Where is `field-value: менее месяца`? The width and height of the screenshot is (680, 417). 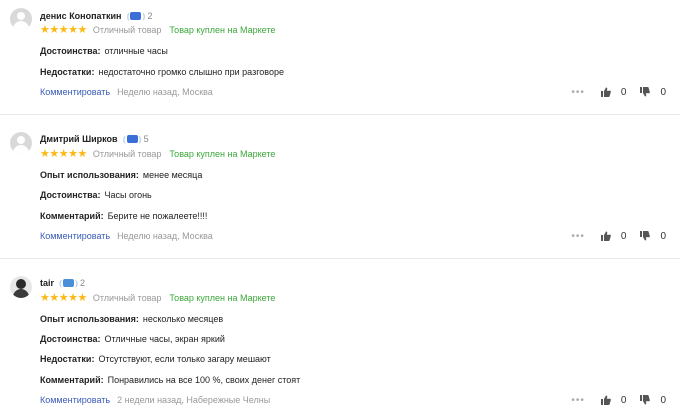 field-value: менее месяца is located at coordinates (172, 175).